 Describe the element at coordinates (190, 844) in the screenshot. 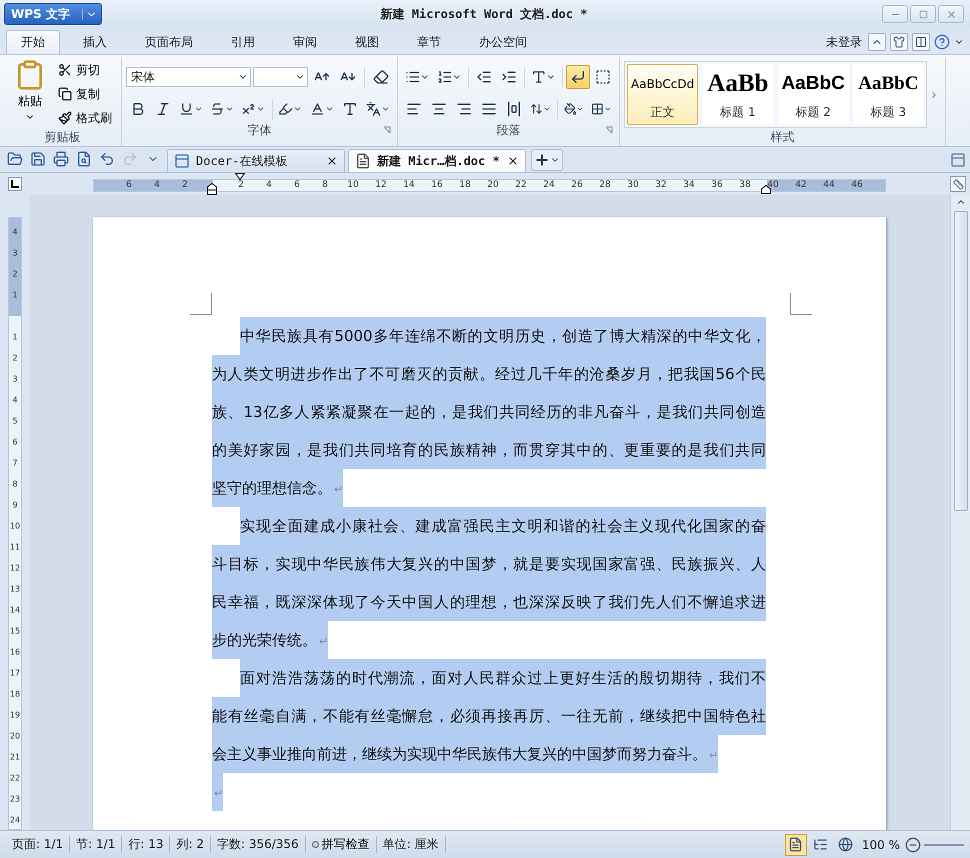

I see `status-item: 列: 2` at that location.